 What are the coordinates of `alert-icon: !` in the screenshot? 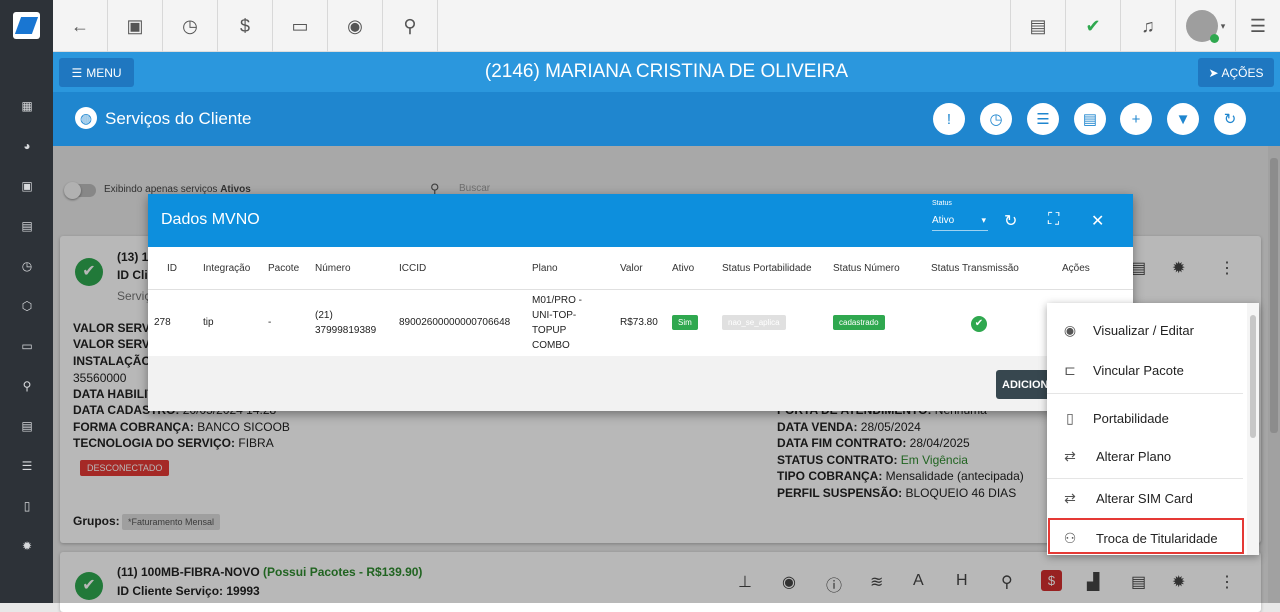 It's located at (949, 119).